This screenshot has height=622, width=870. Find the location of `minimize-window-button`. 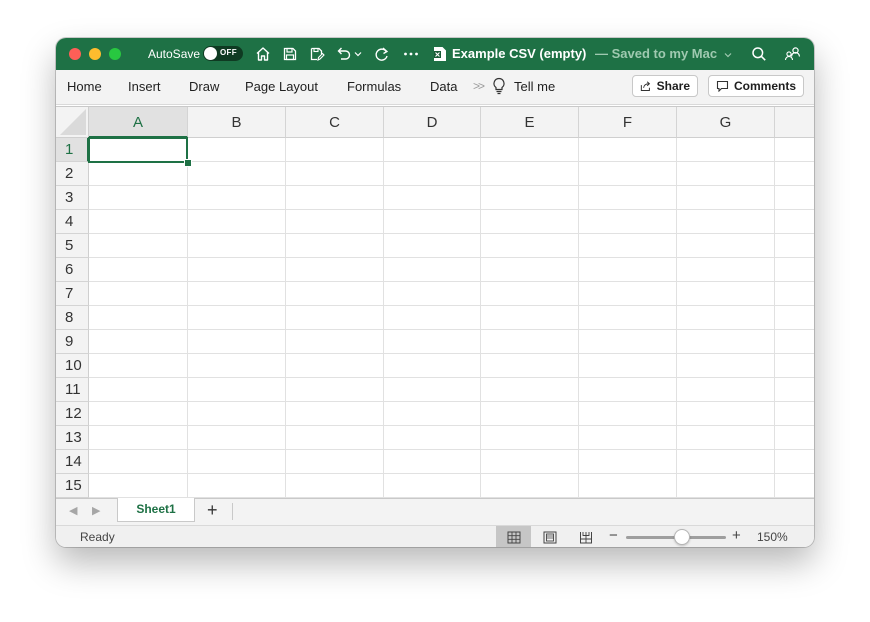

minimize-window-button is located at coordinates (95, 54).